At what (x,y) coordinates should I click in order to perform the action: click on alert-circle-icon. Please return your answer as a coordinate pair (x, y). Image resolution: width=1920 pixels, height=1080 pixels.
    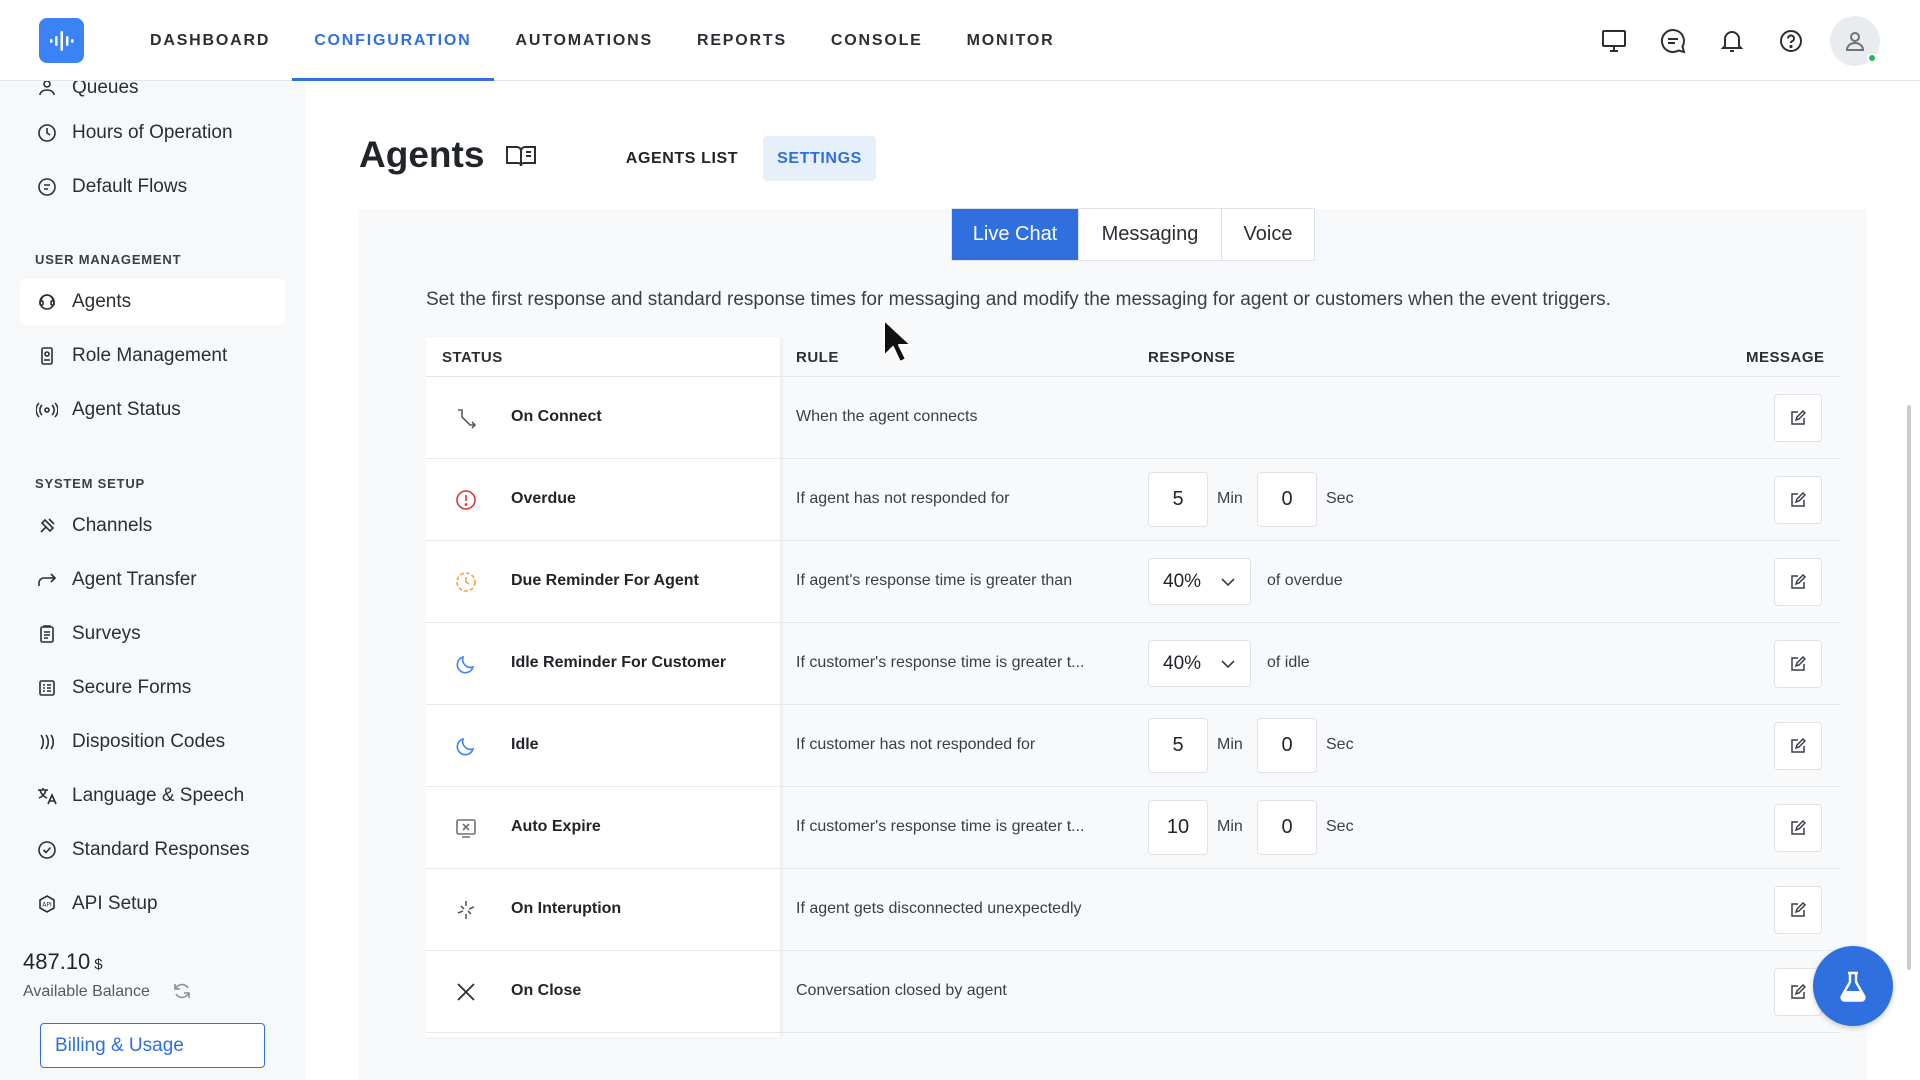
    Looking at the image, I should click on (466, 500).